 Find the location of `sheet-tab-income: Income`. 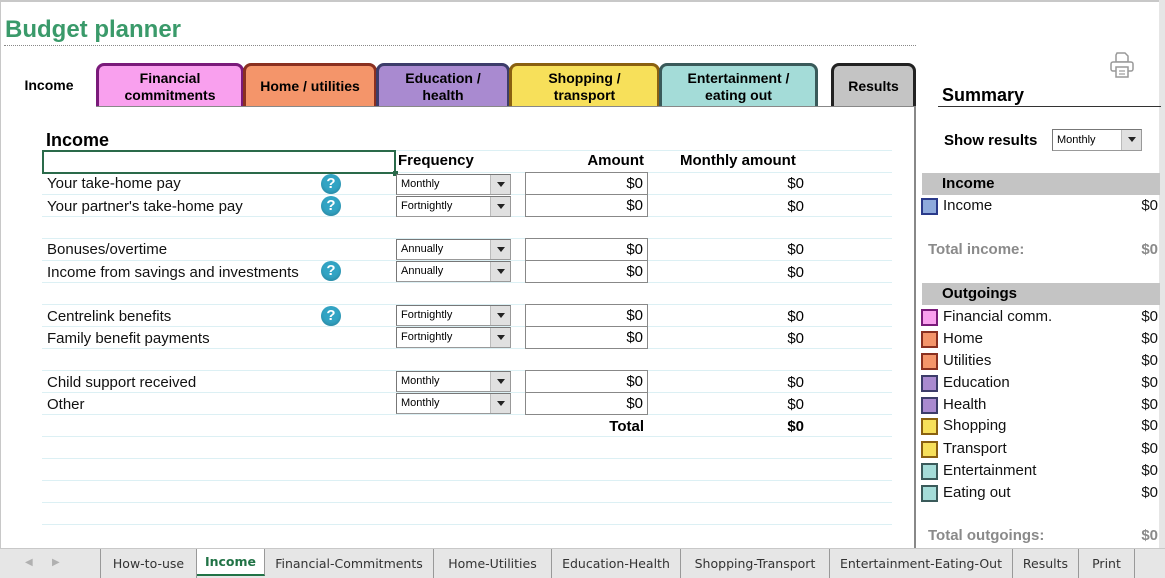

sheet-tab-income: Income is located at coordinates (231, 562).